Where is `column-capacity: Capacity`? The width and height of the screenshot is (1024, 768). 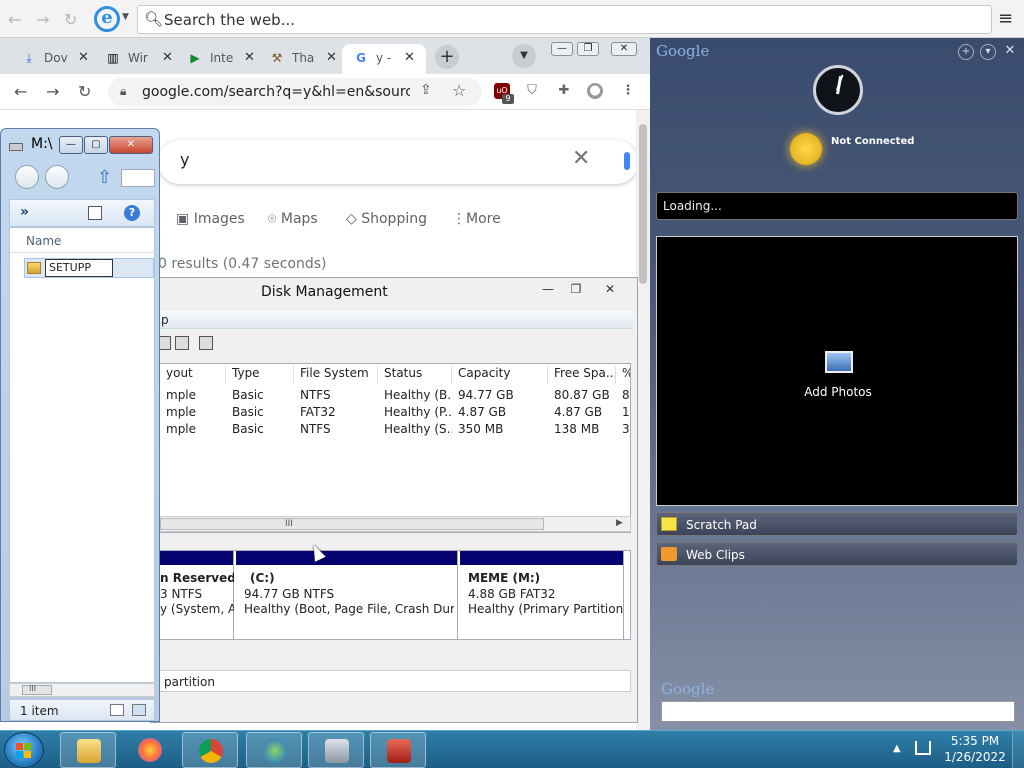 column-capacity: Capacity is located at coordinates (500, 375).